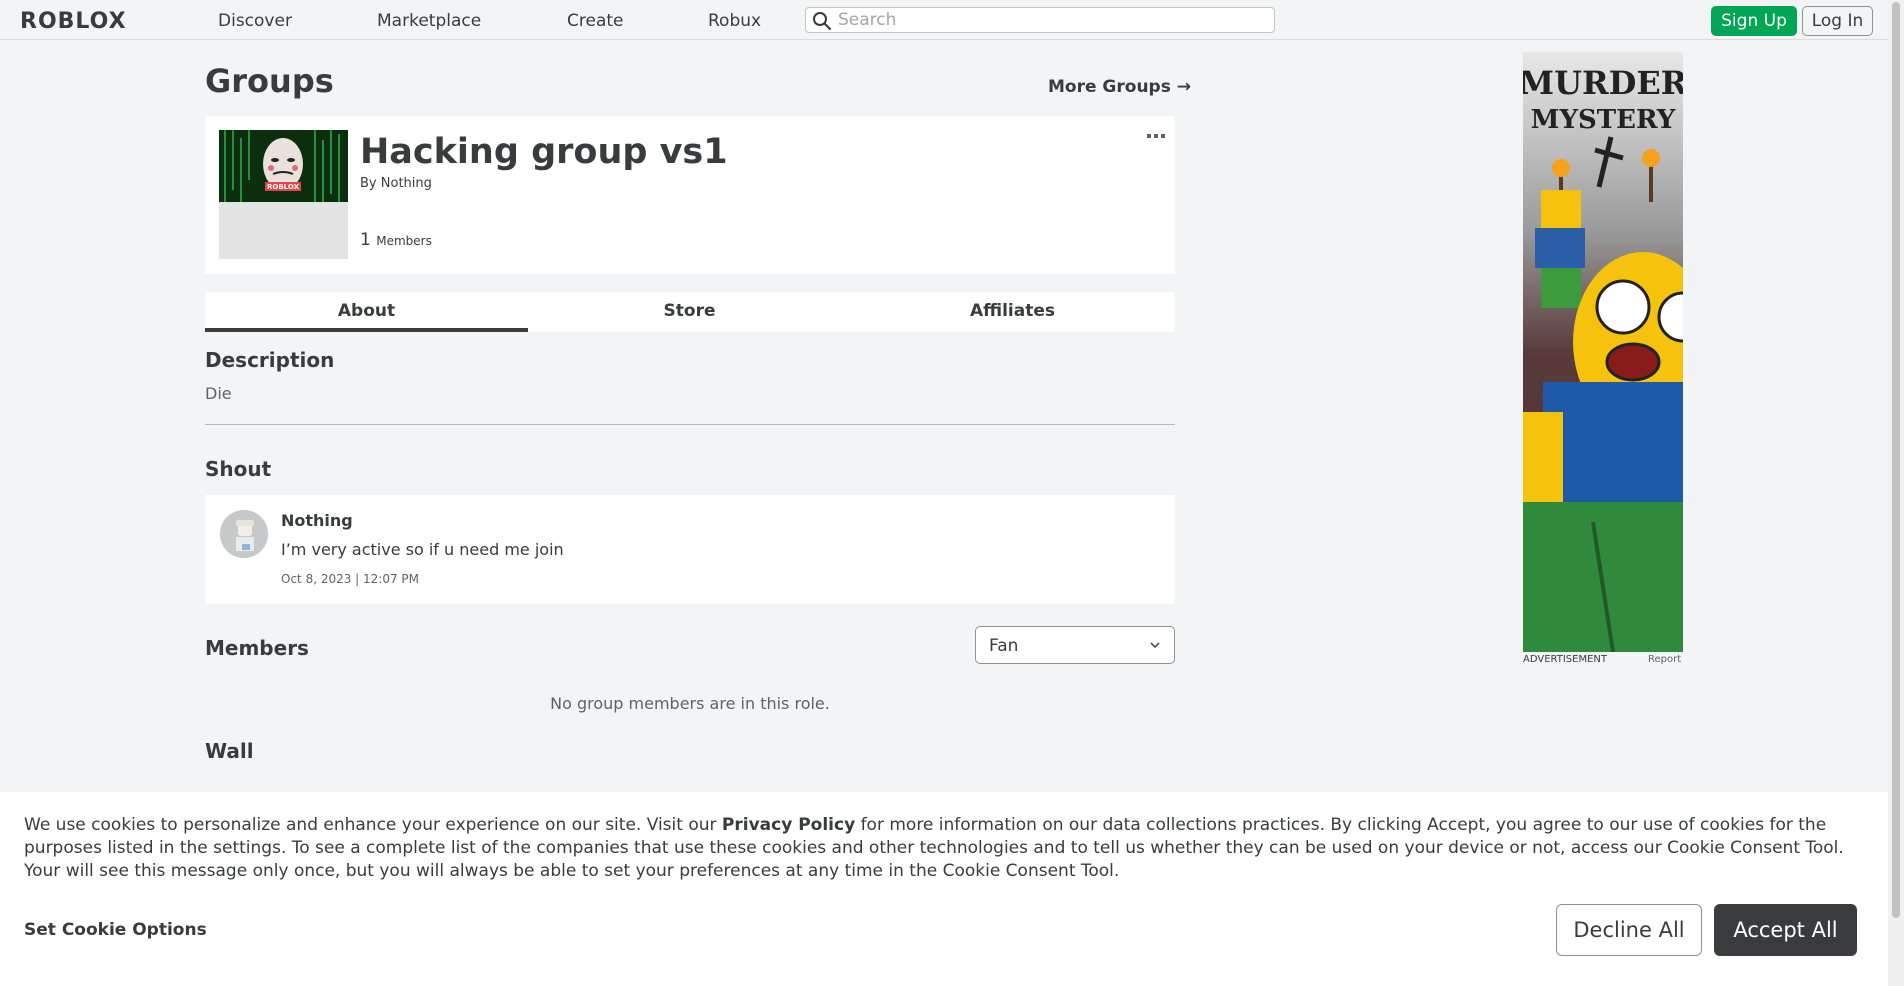  I want to click on more-options-icon, so click(1156, 136).